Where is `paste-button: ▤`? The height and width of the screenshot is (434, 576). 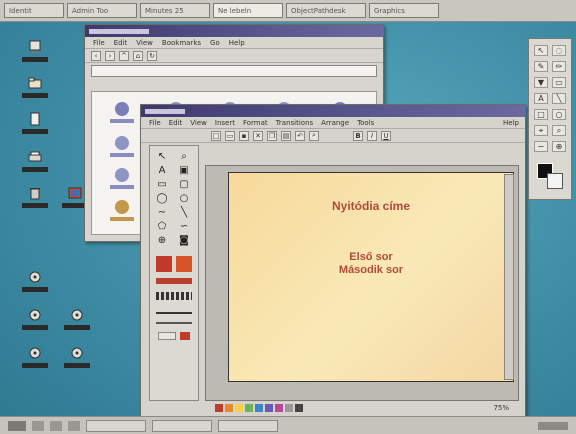
paste-button: ▤ is located at coordinates (286, 135).